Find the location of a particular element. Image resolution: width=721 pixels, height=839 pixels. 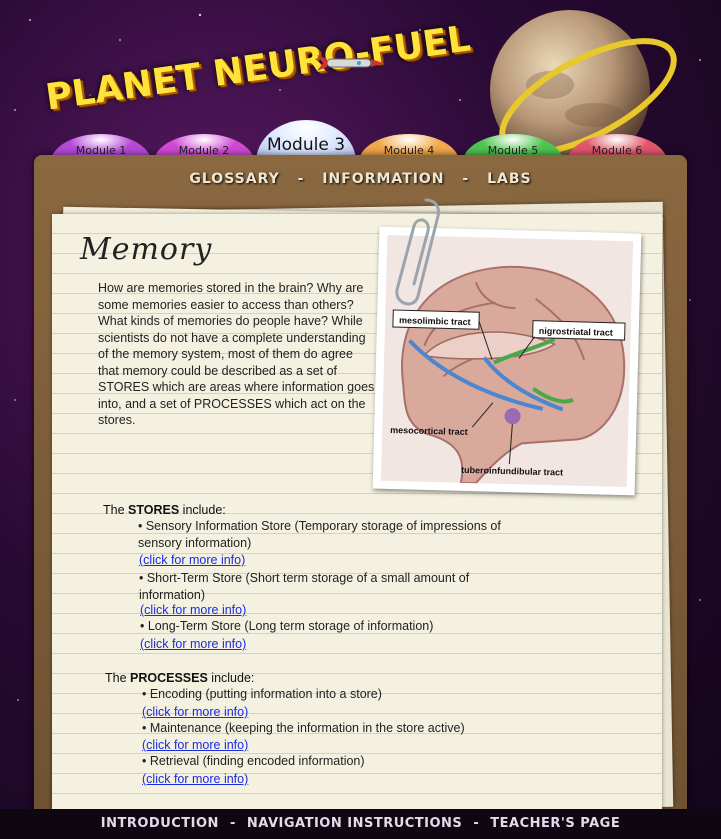

page-title: Memory is located at coordinates (146, 249).